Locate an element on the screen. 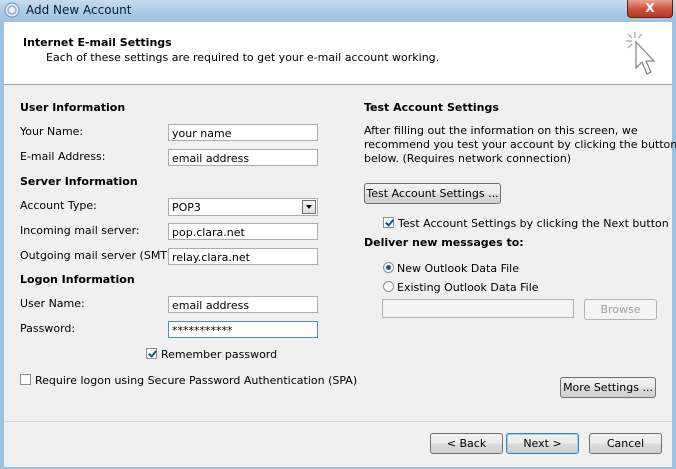 This screenshot has height=469, width=676. chevron-down-icon is located at coordinates (309, 207).